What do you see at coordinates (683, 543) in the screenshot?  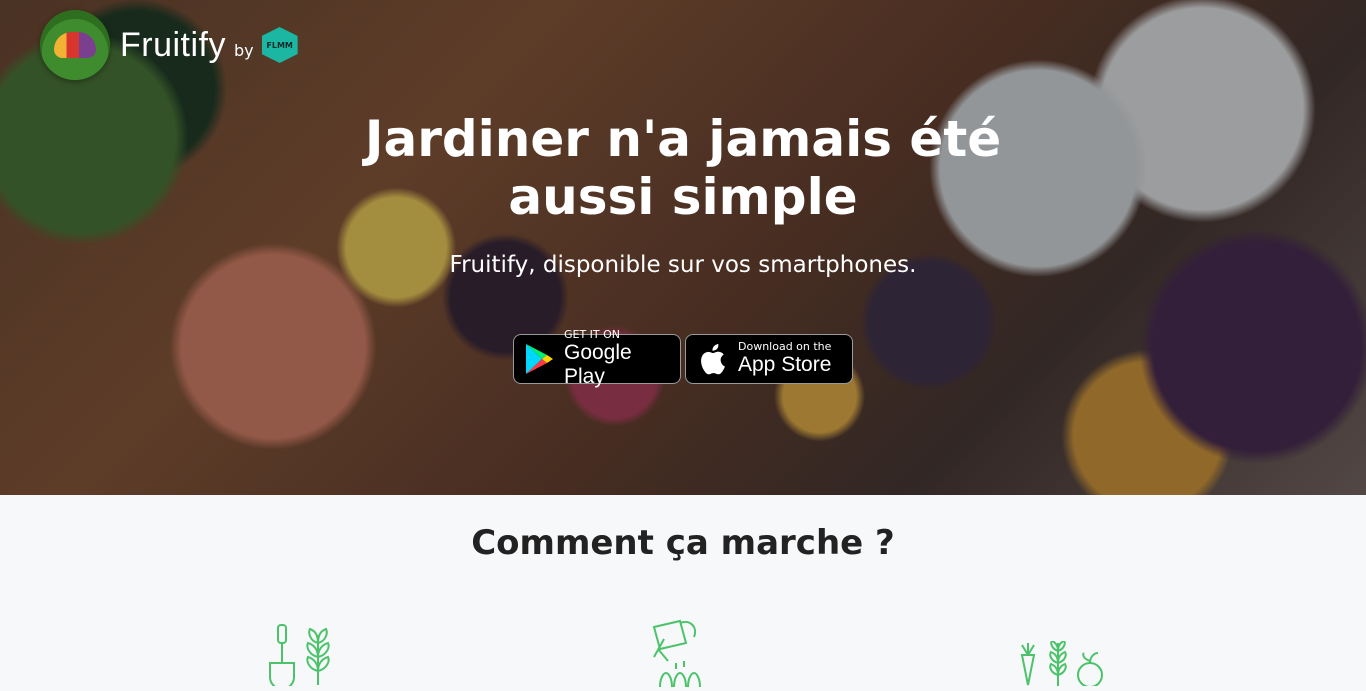 I see `how-it-works-title: Comment ça marche ?` at bounding box center [683, 543].